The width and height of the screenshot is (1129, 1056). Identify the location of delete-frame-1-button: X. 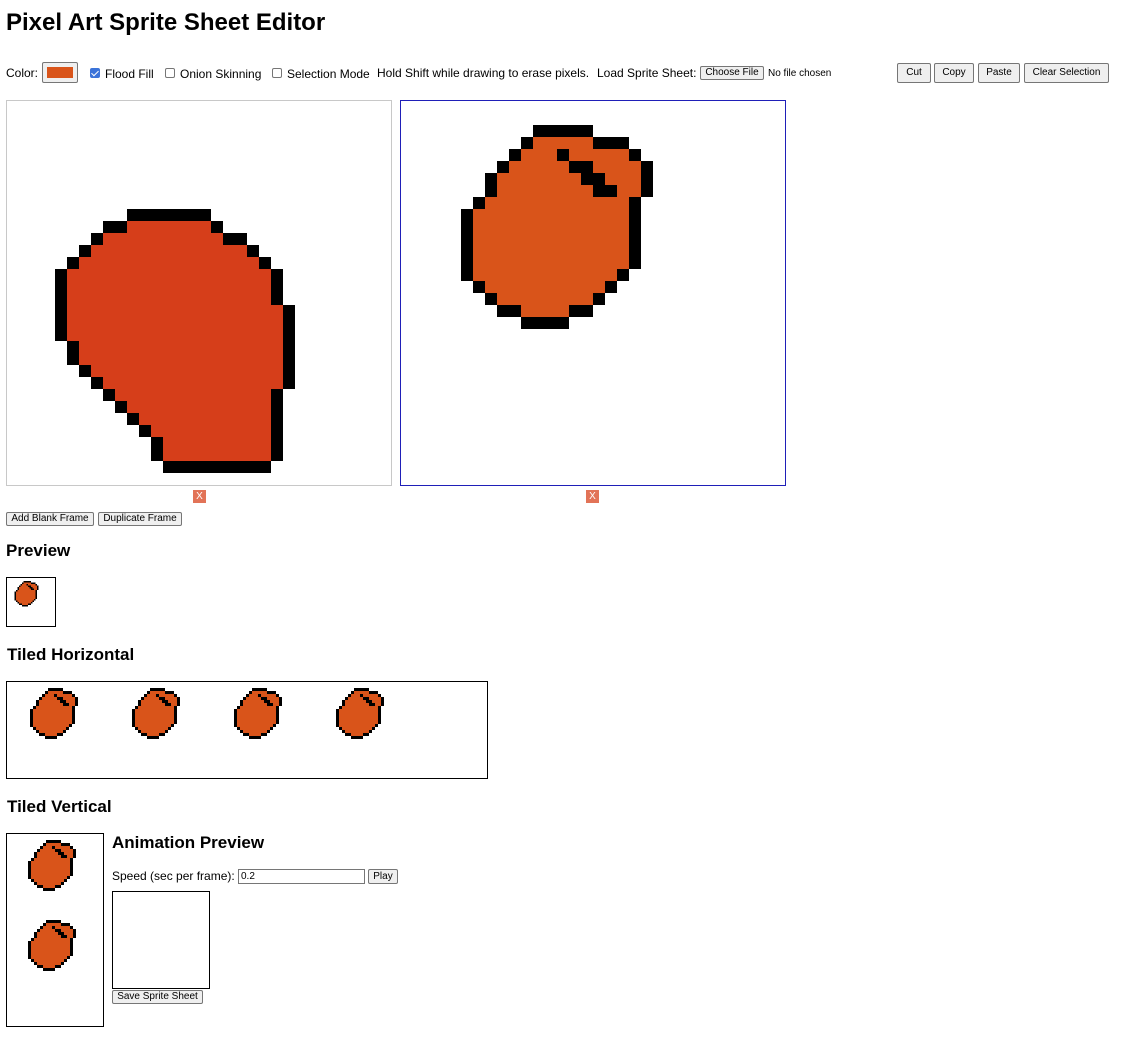
(199, 496).